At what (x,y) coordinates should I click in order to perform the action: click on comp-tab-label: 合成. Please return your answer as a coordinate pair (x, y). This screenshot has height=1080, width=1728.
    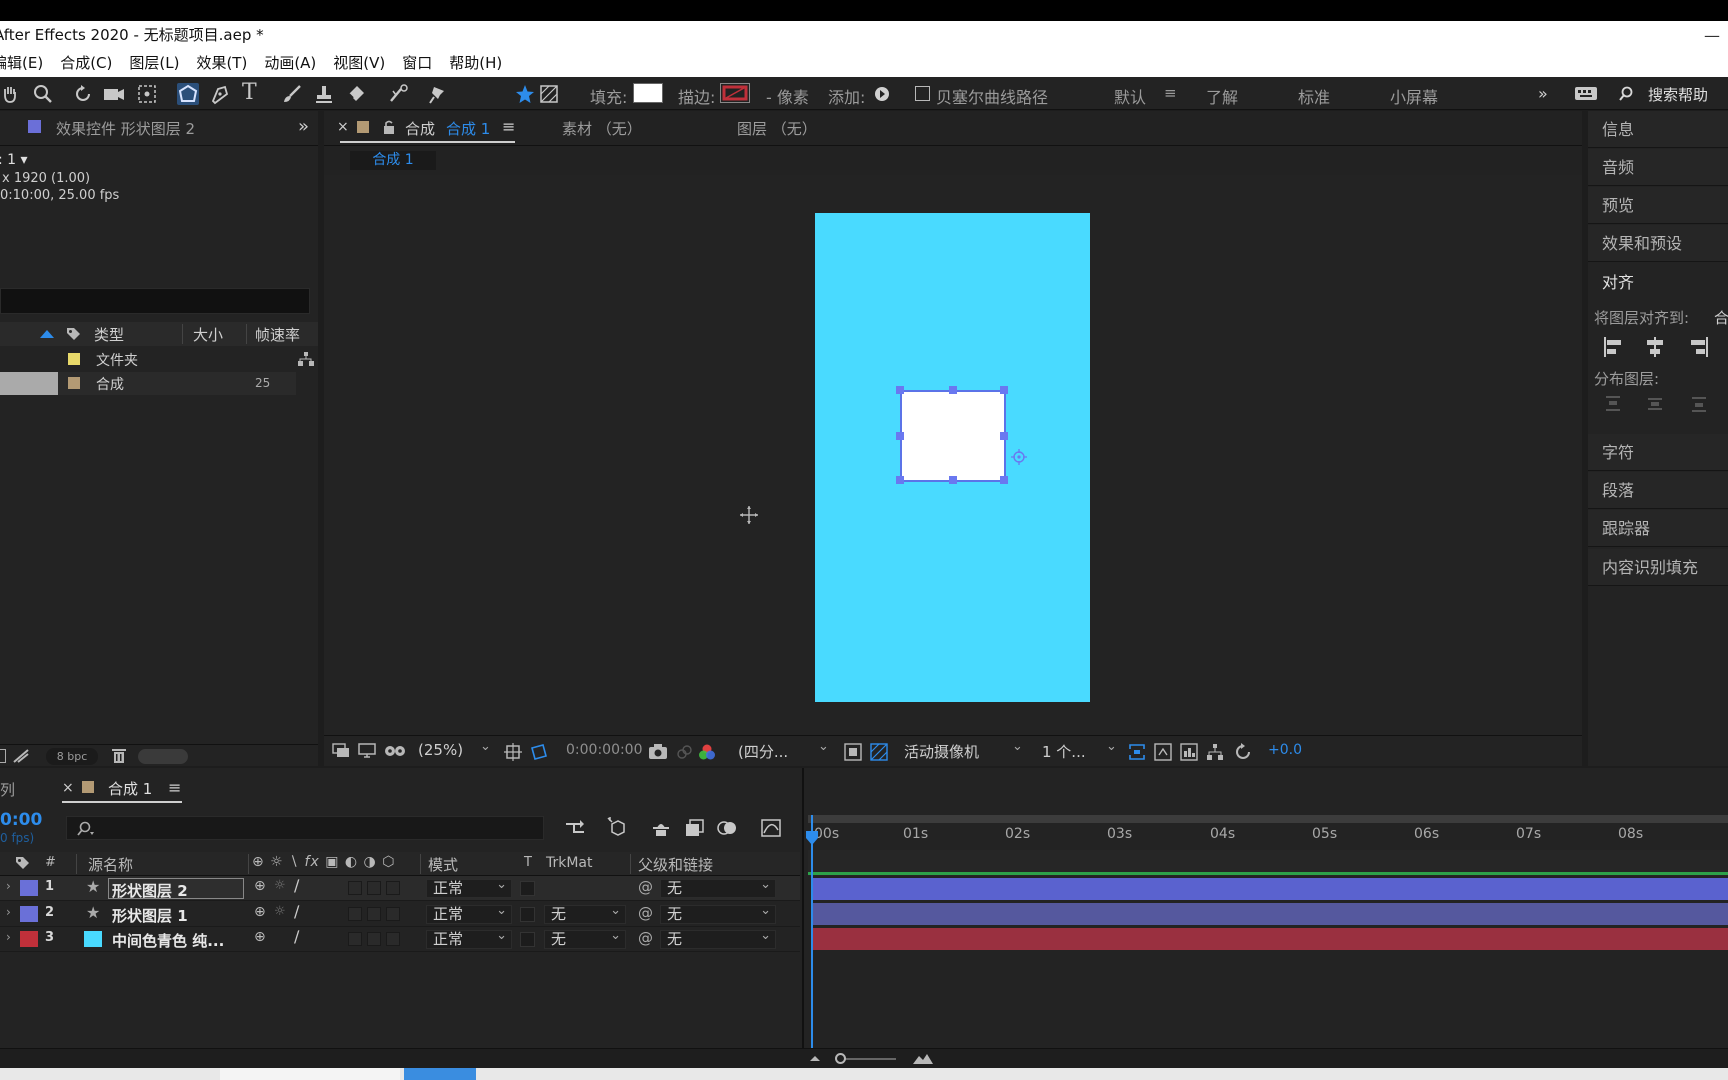
    Looking at the image, I should click on (420, 128).